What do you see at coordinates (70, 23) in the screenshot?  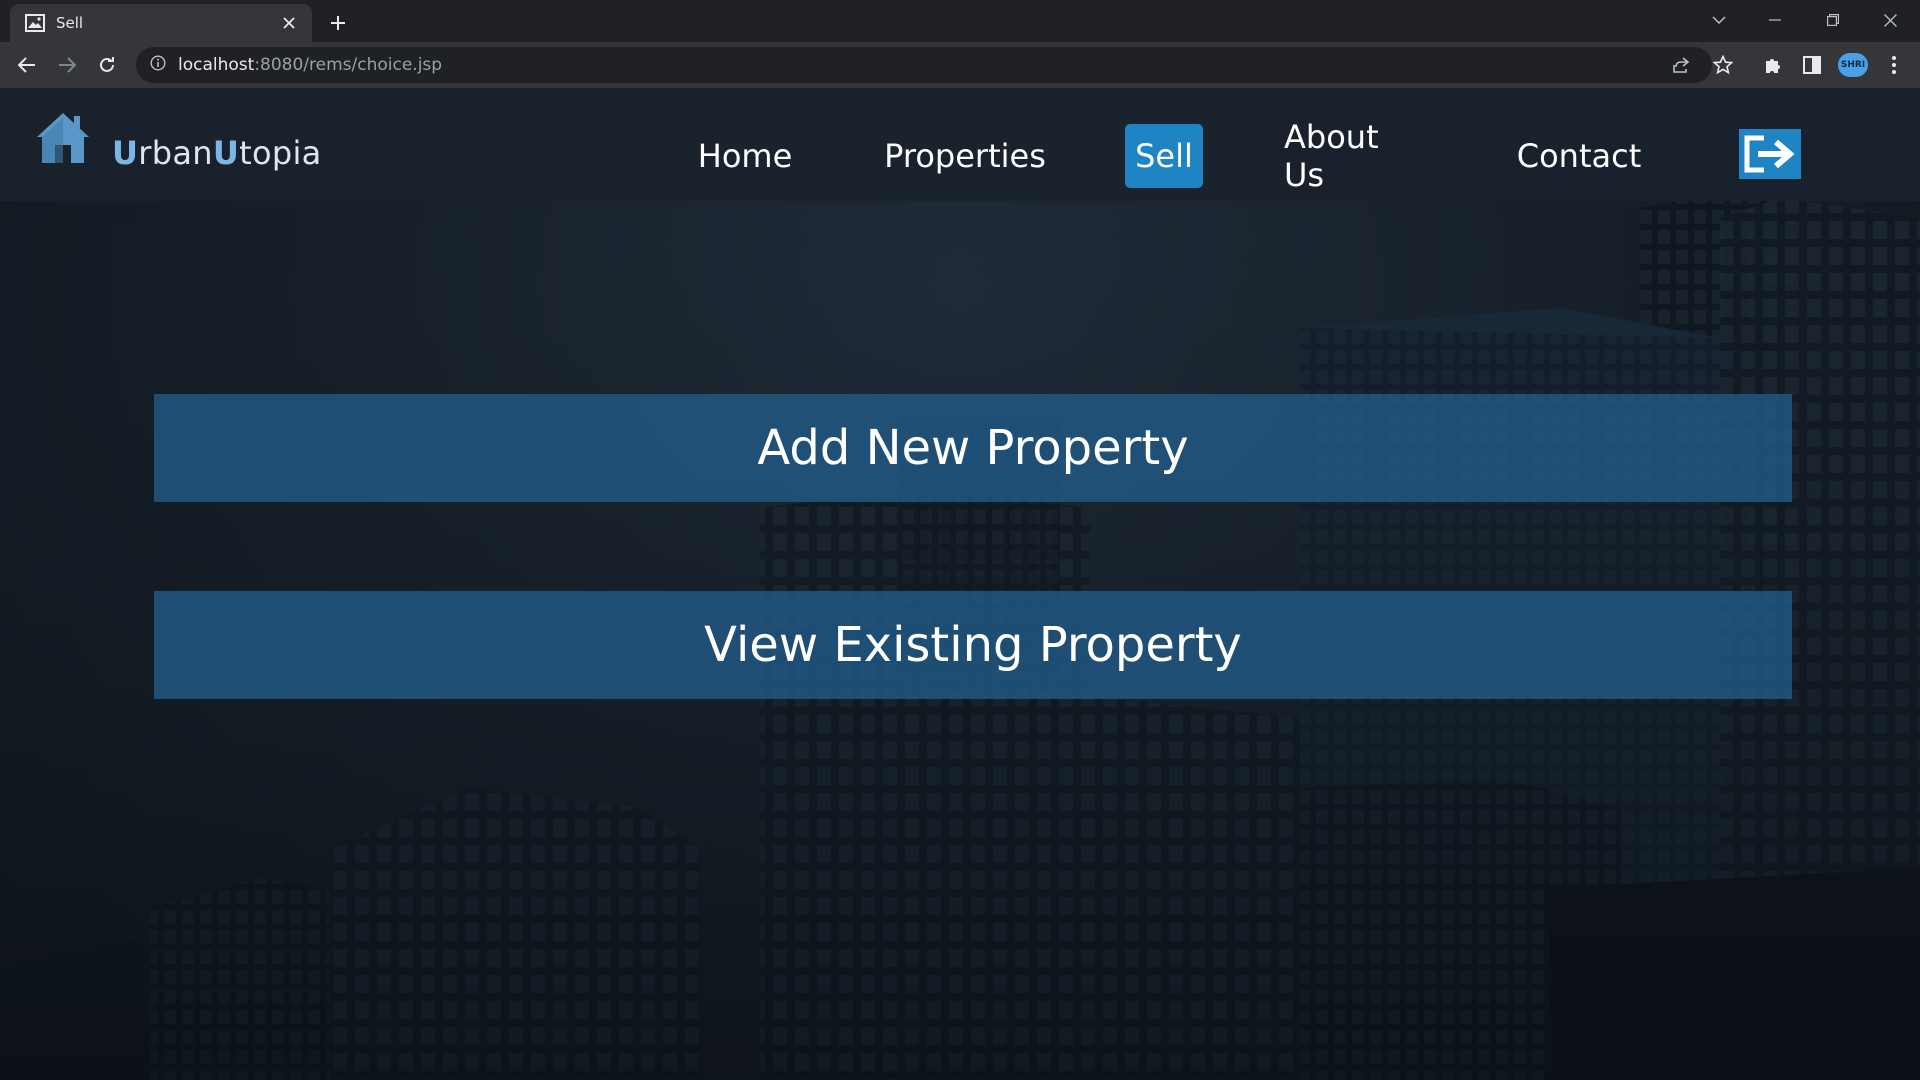 I see `tab-title: Sell` at bounding box center [70, 23].